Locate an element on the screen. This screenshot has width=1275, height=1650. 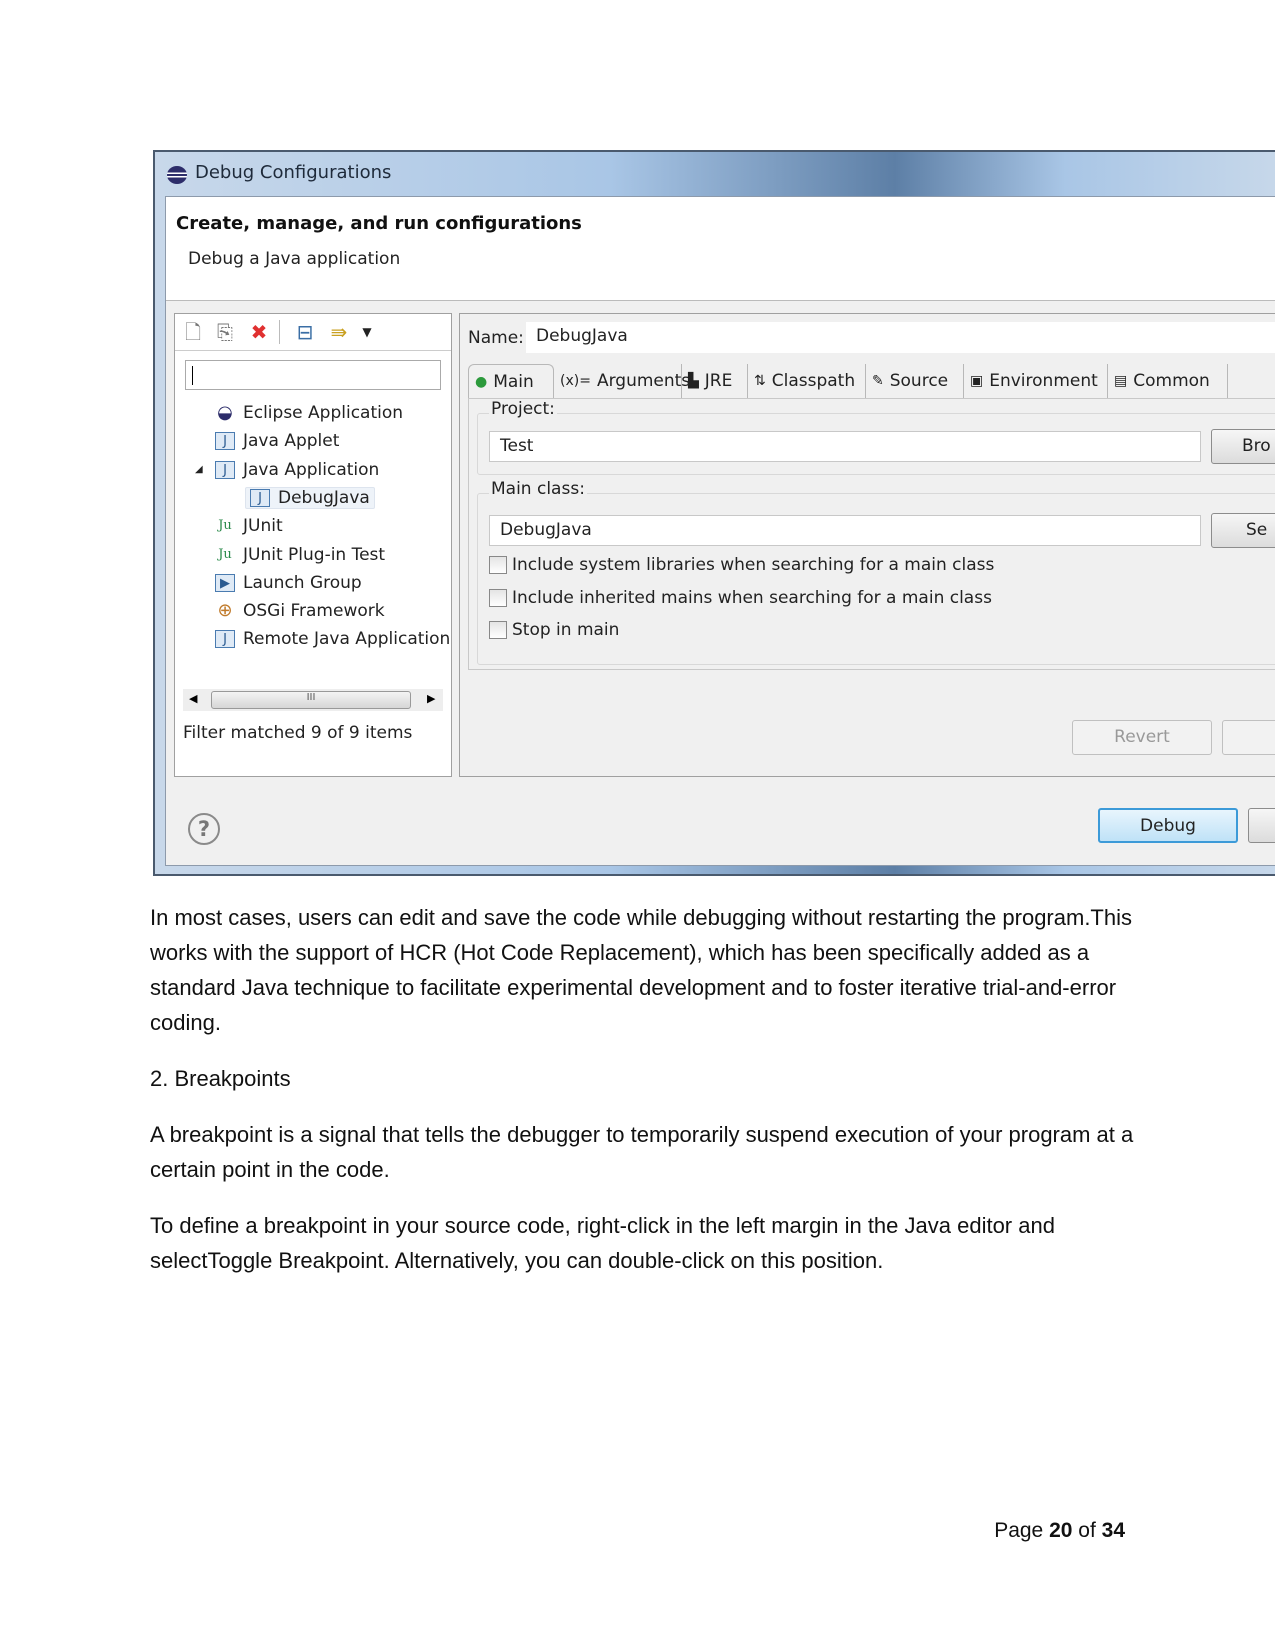
tab-label: Environment is located at coordinates (1043, 381).